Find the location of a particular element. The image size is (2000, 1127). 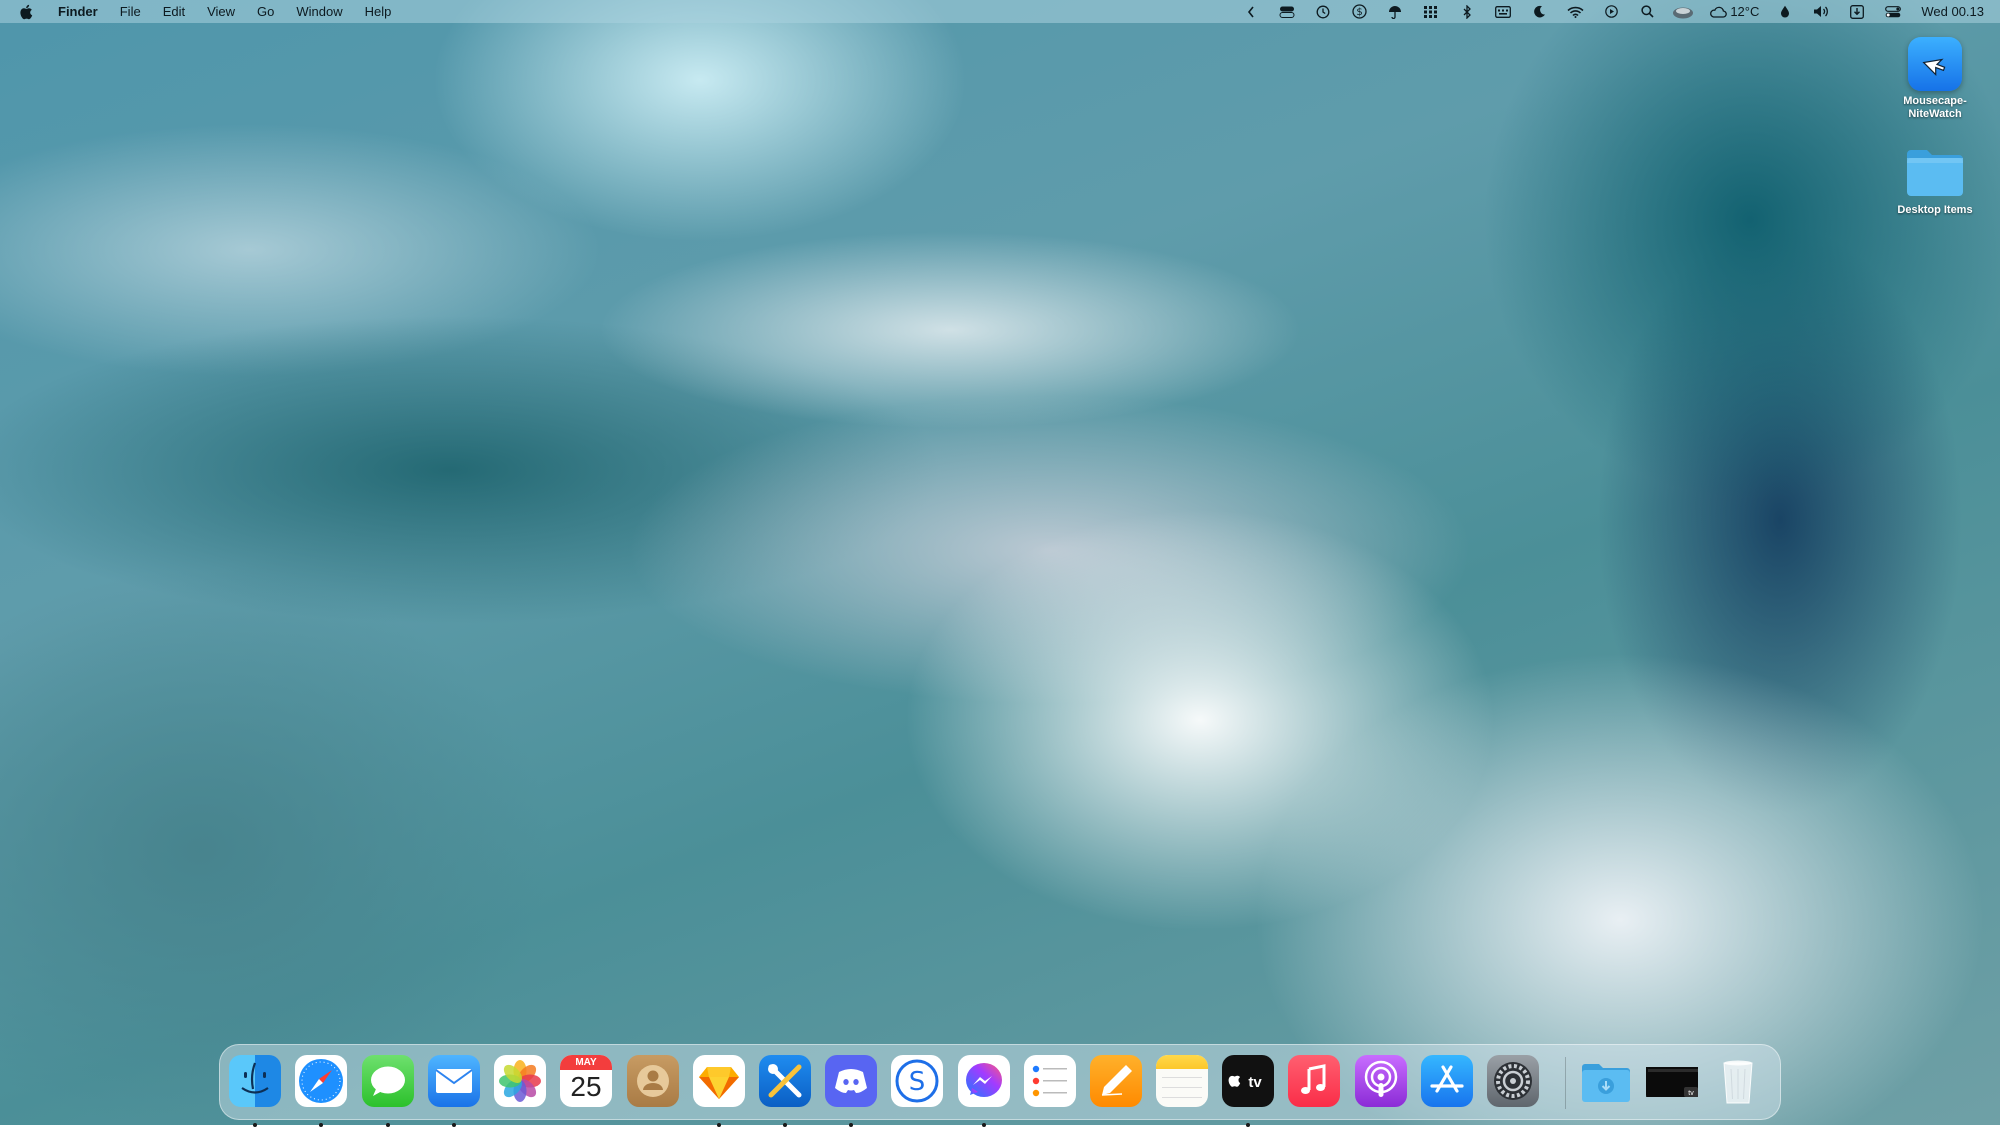

mousecape-app-icon is located at coordinates (1935, 64).